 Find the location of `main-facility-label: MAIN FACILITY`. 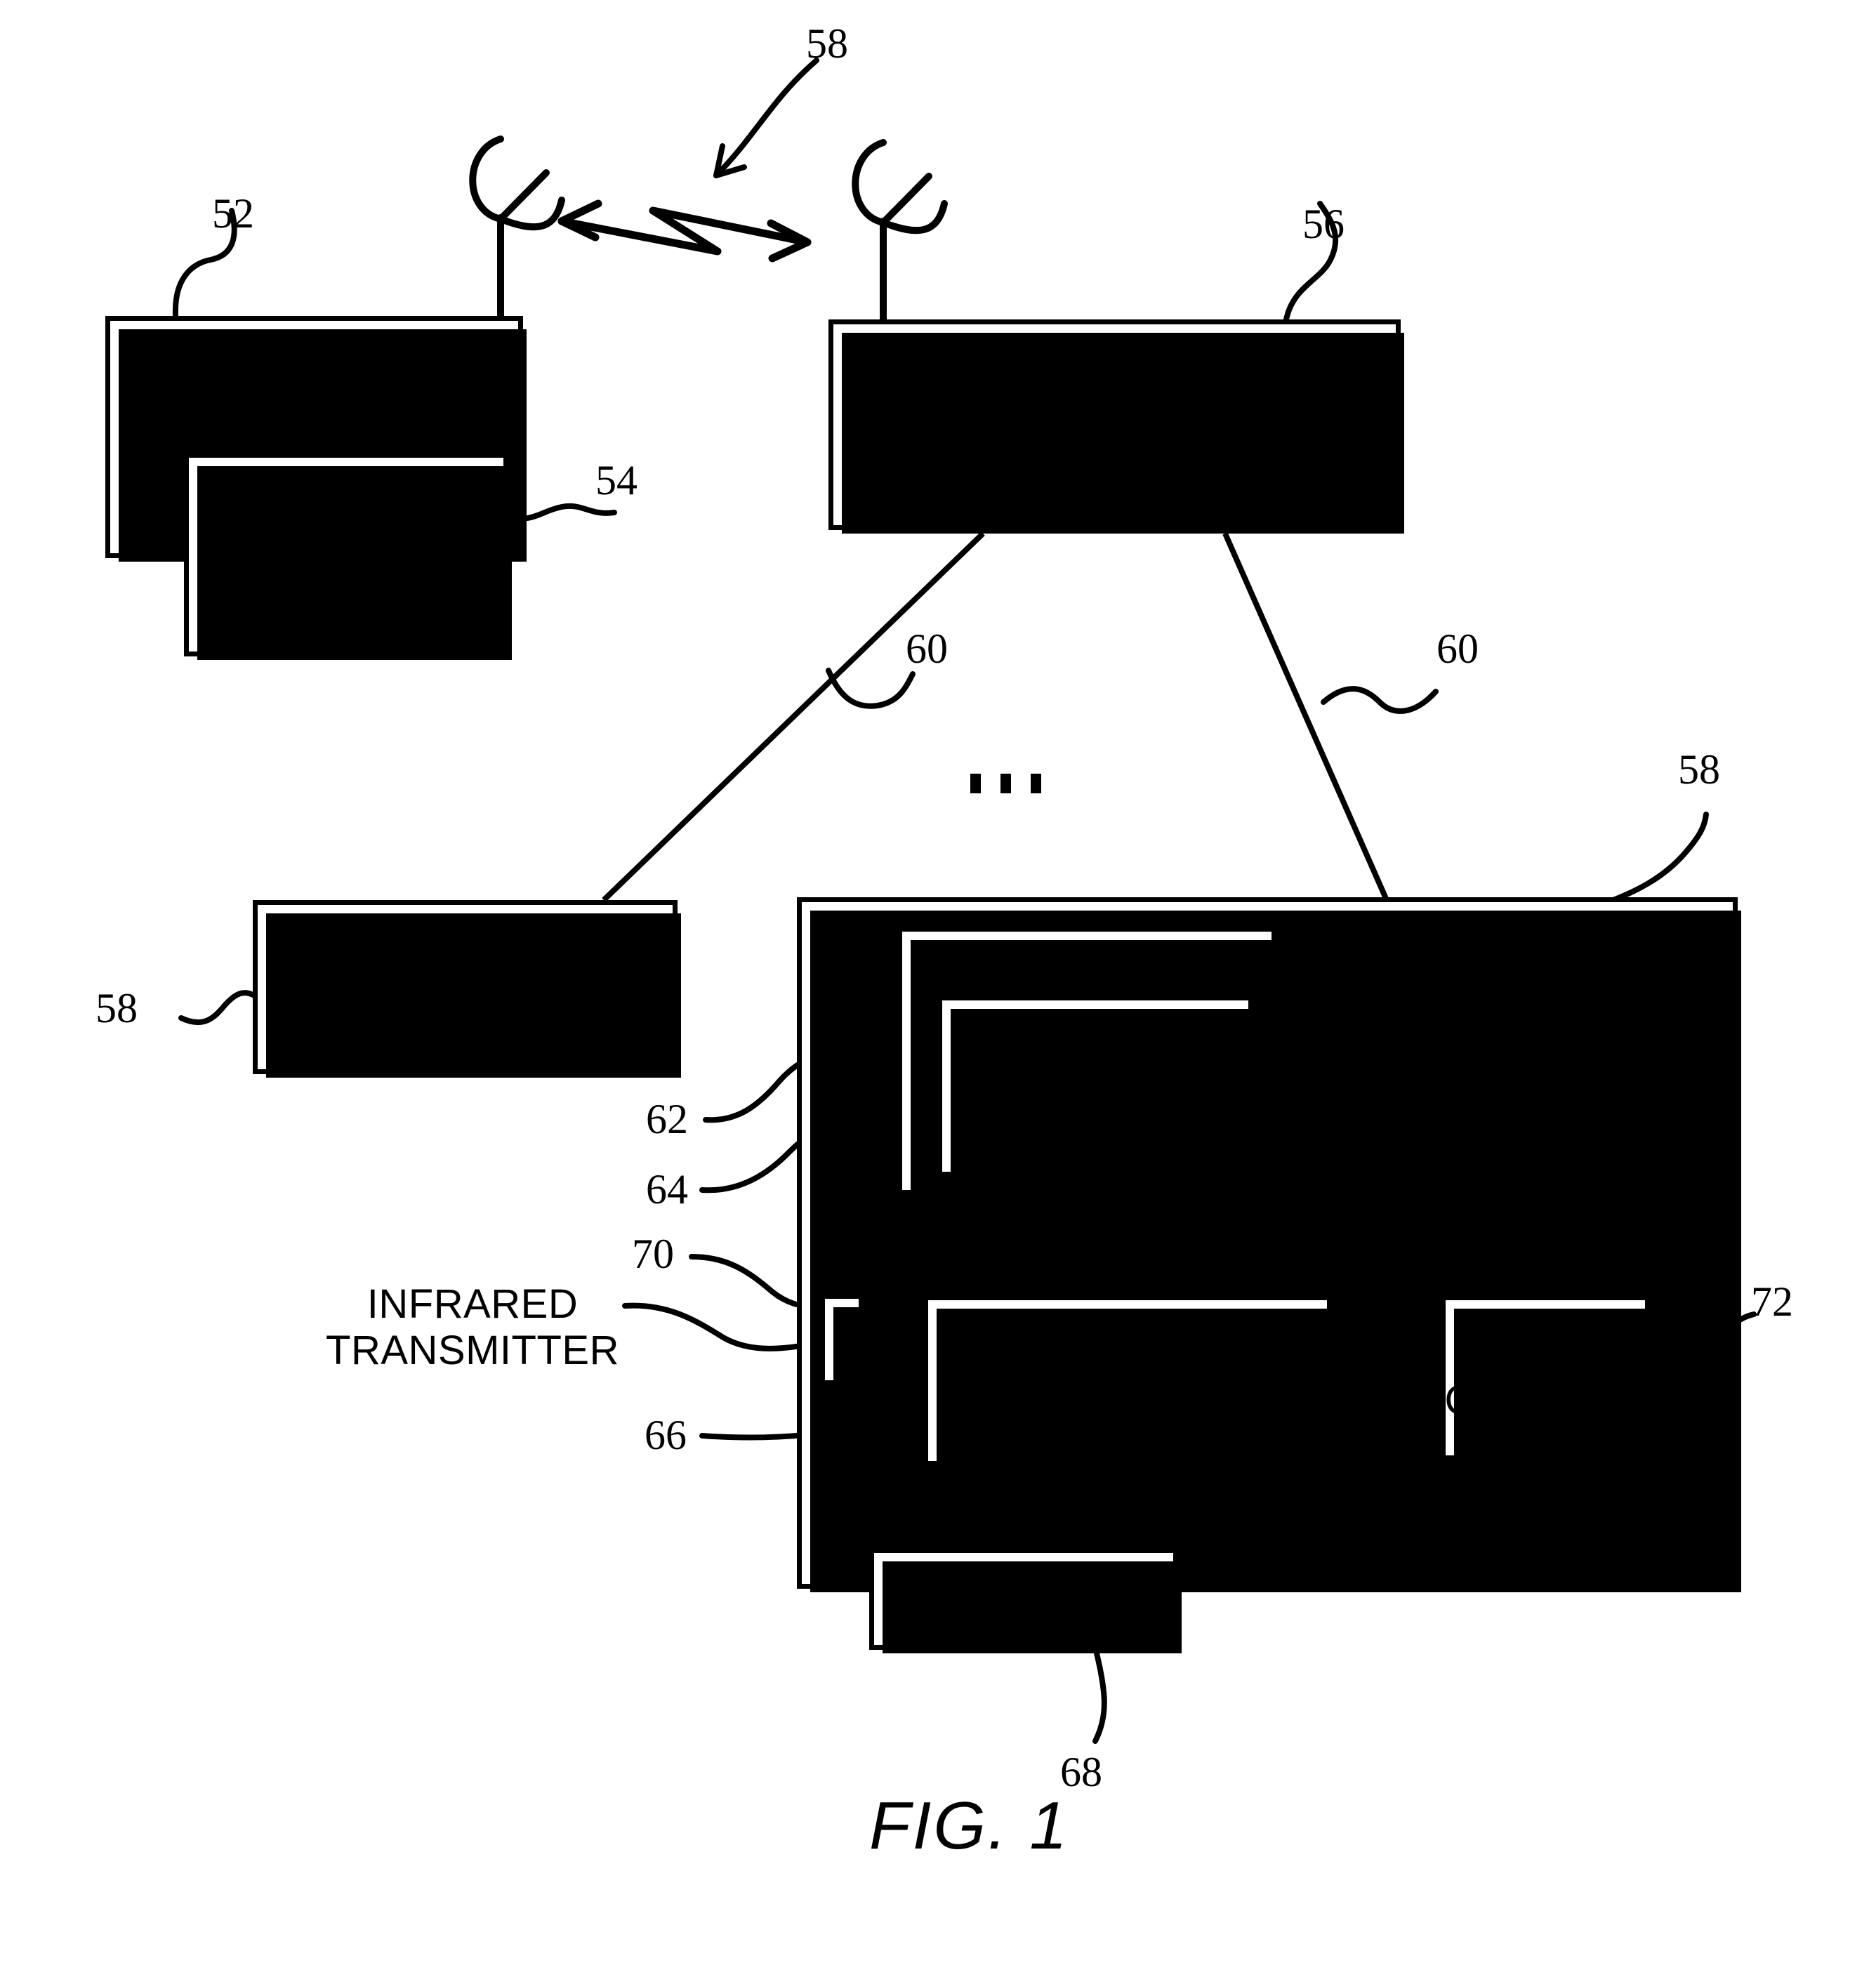

main-facility-label: MAIN FACILITY is located at coordinates (314, 372).